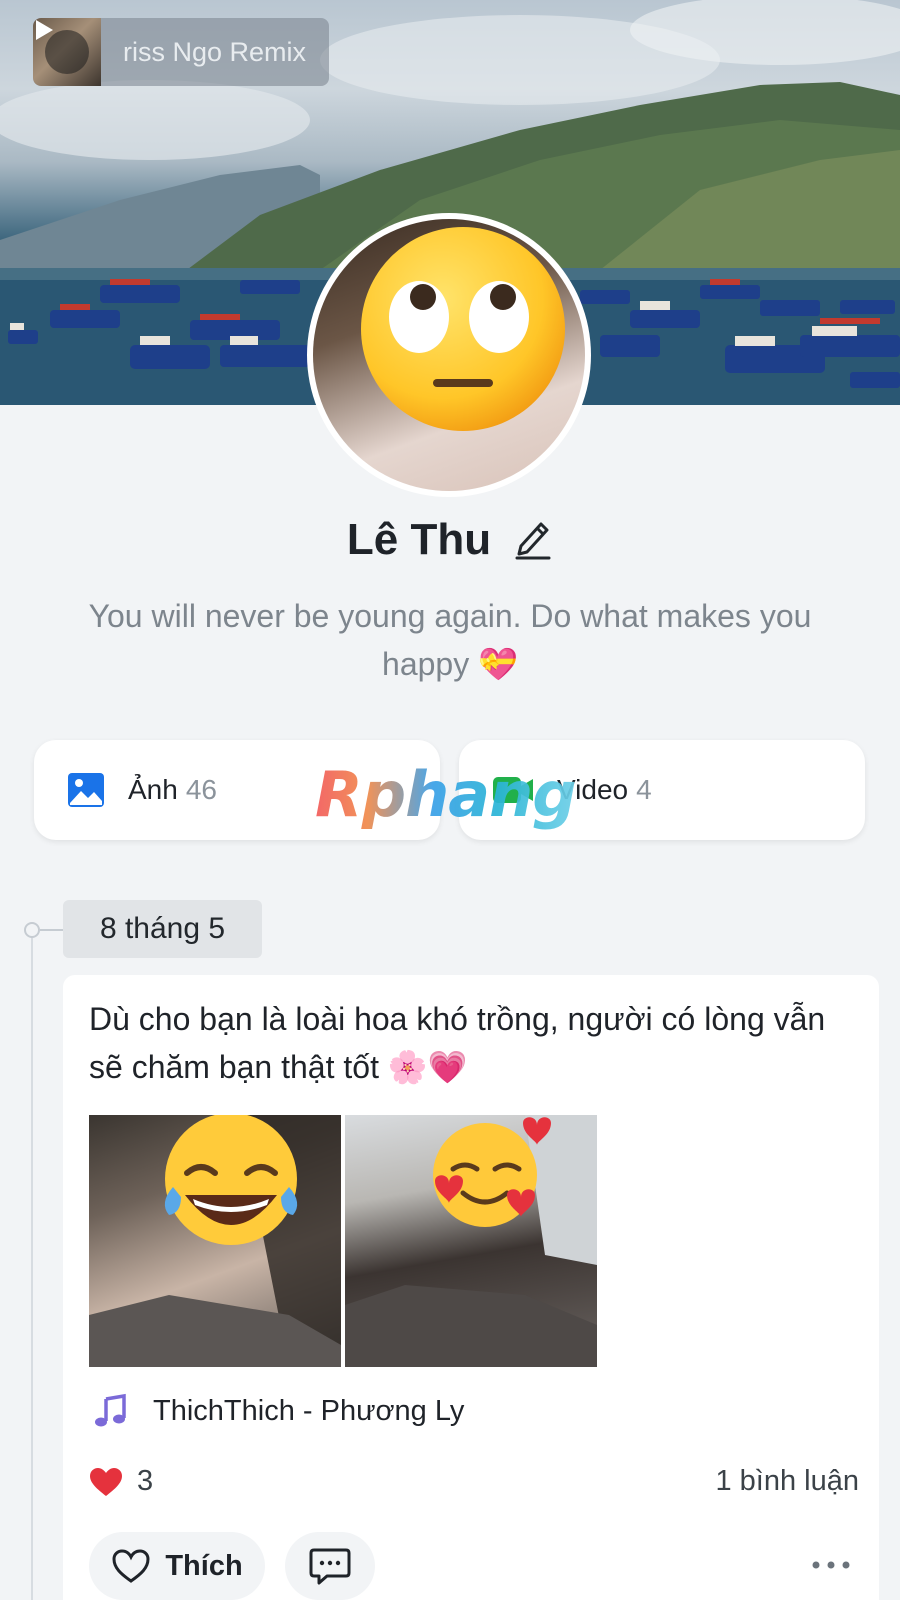 The image size is (900, 1600). I want to click on smiling-hearts-emoji-icon, so click(471, 1241).